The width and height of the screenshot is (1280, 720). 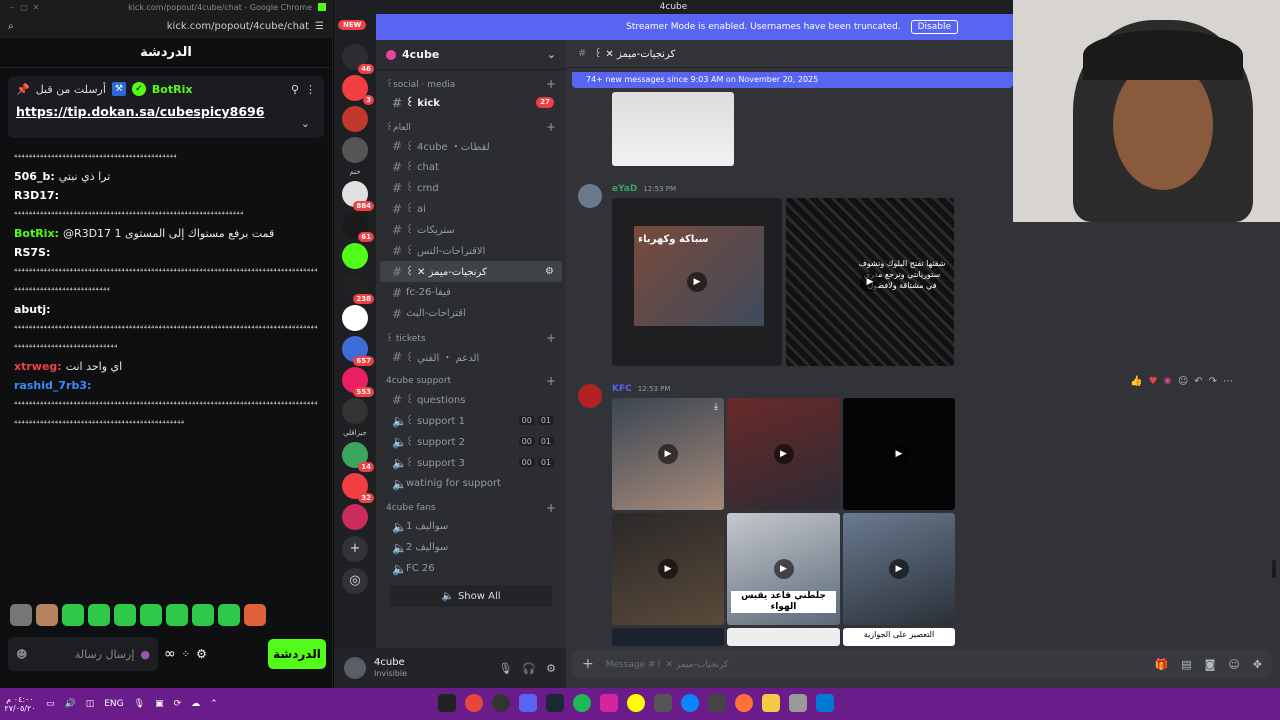 What do you see at coordinates (471, 441) in the screenshot?
I see `channel-item: 🔈 ꒰ support 2 00 01` at bounding box center [471, 441].